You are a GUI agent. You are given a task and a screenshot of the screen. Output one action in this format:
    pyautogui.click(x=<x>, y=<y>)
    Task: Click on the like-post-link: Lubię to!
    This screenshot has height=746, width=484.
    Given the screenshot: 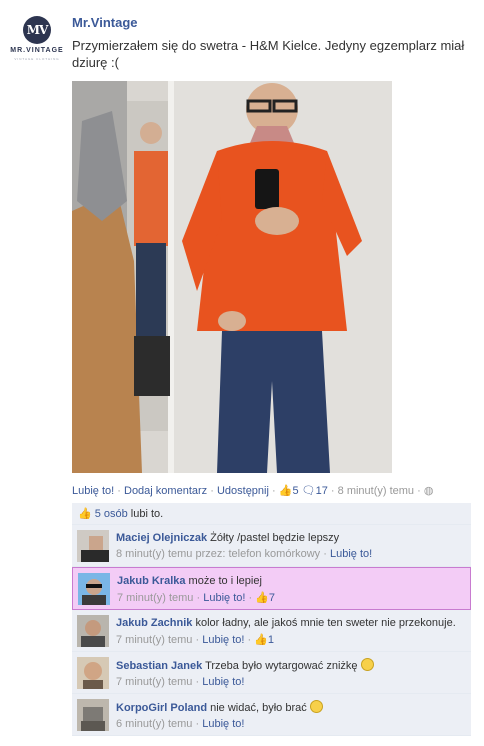 What is the action you would take?
    pyautogui.click(x=93, y=491)
    